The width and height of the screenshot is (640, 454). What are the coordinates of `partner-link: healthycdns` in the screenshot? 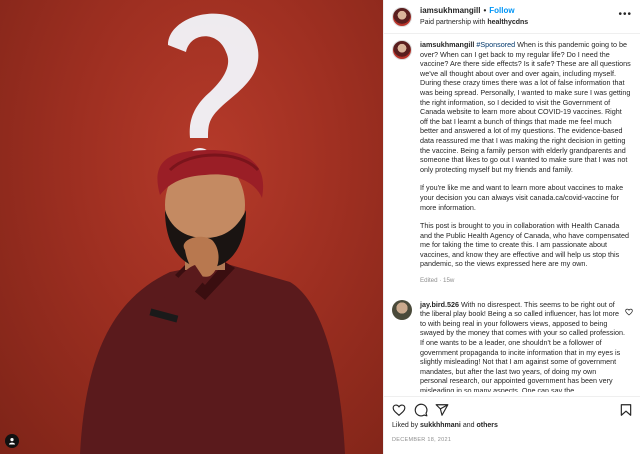 It's located at (507, 22).